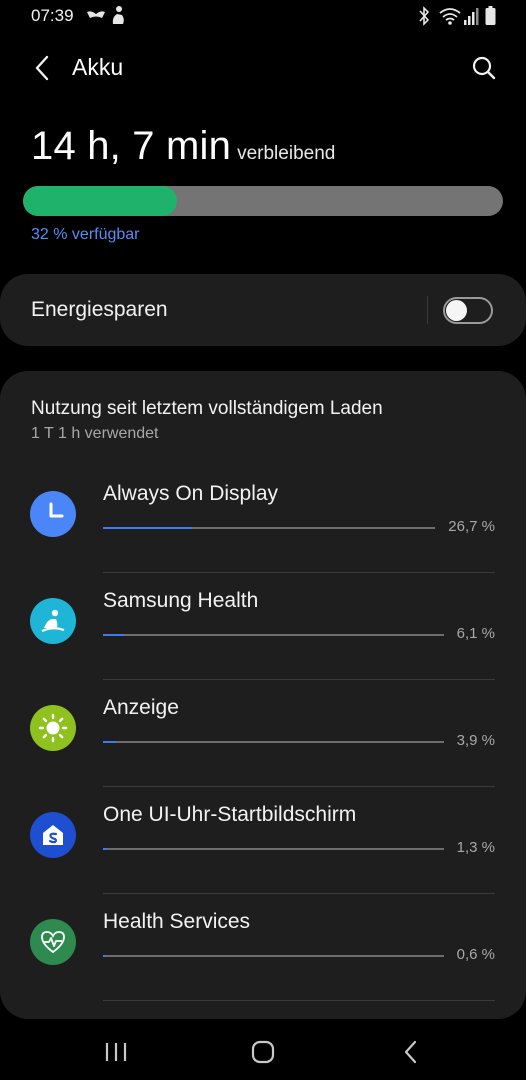 This screenshot has height=1080, width=526. I want to click on bluetooth-icon, so click(424, 16).